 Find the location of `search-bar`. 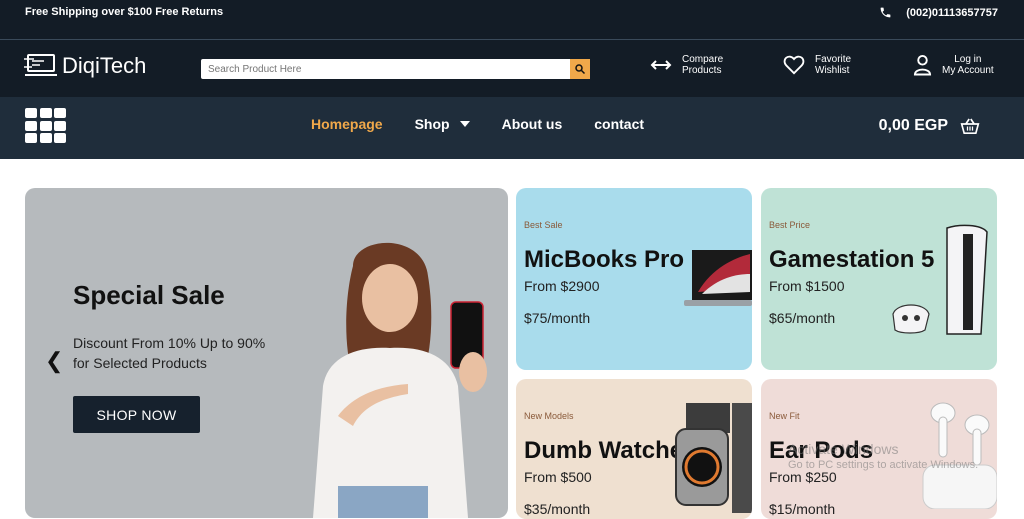

search-bar is located at coordinates (395, 69).